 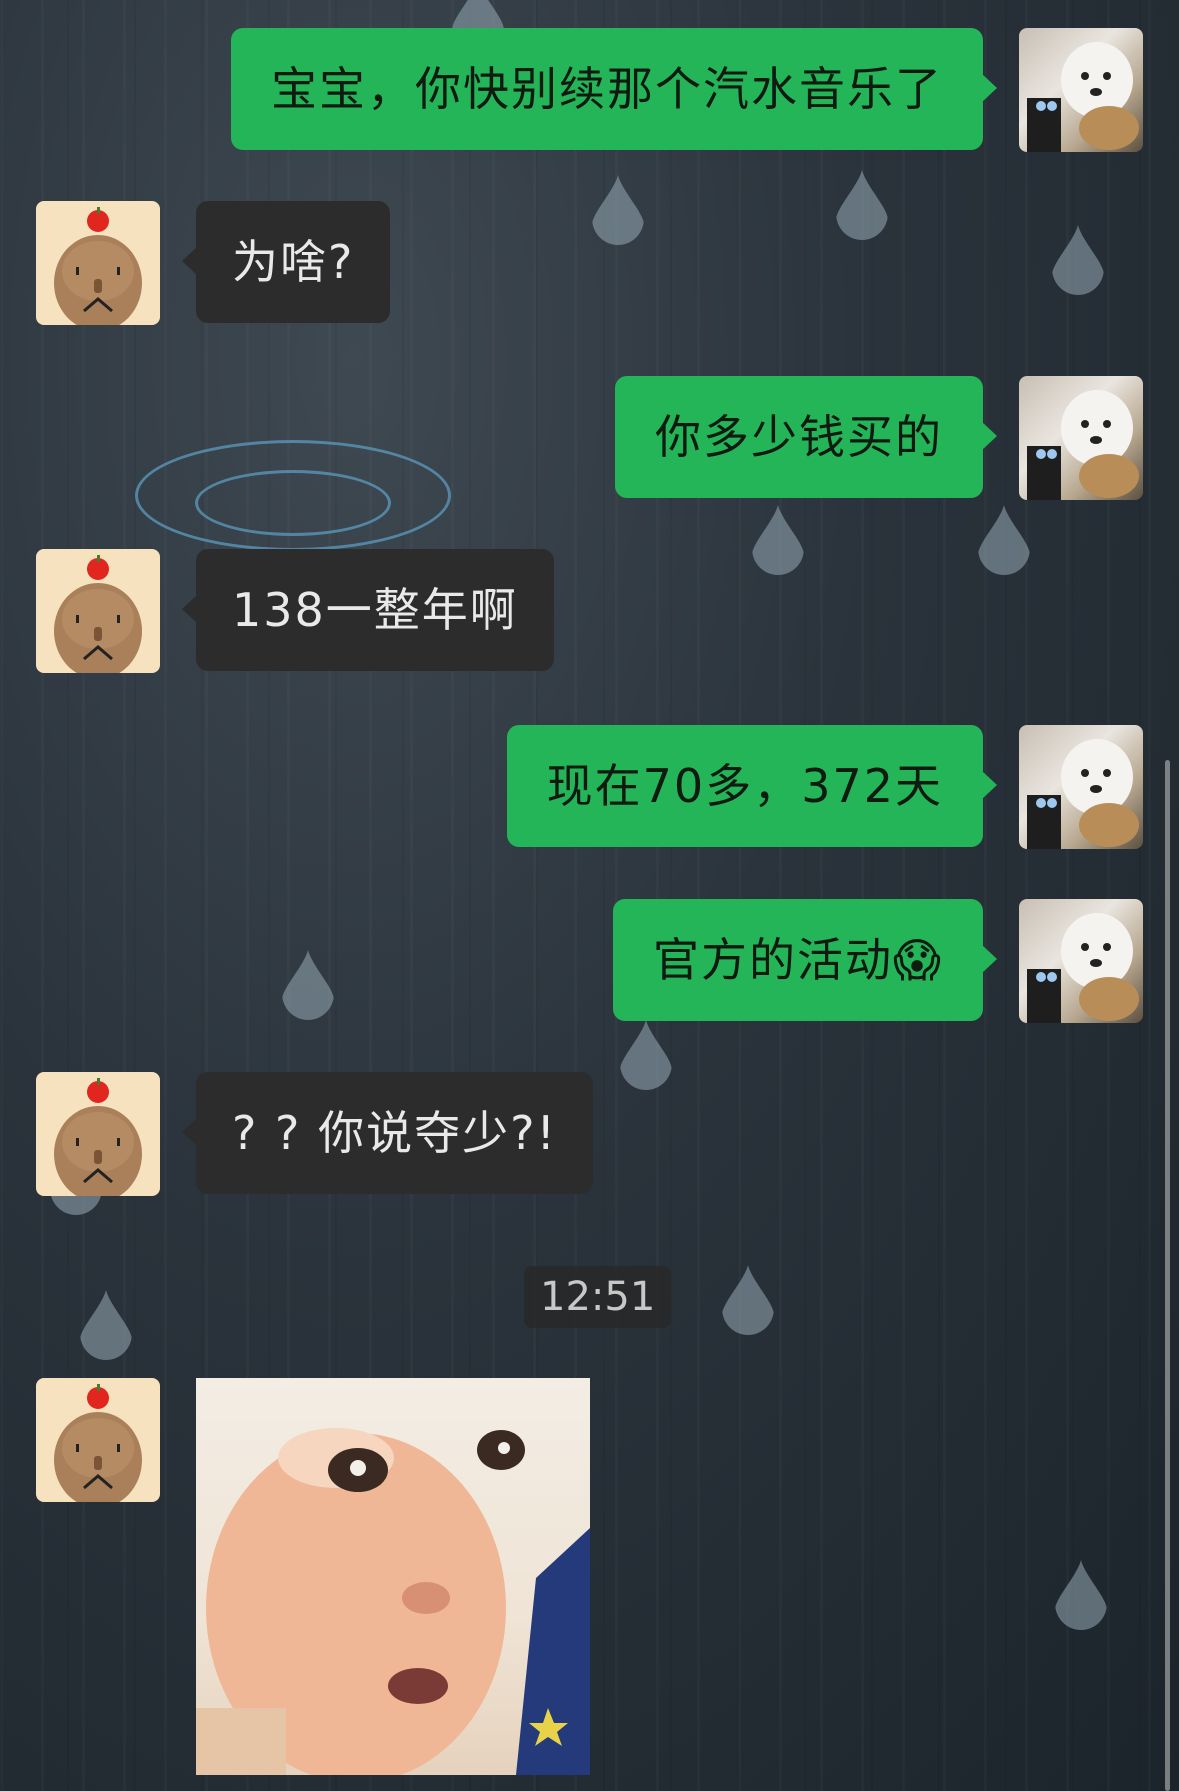 What do you see at coordinates (598, 1297) in the screenshot?
I see `message-timestamp: 12:51` at bounding box center [598, 1297].